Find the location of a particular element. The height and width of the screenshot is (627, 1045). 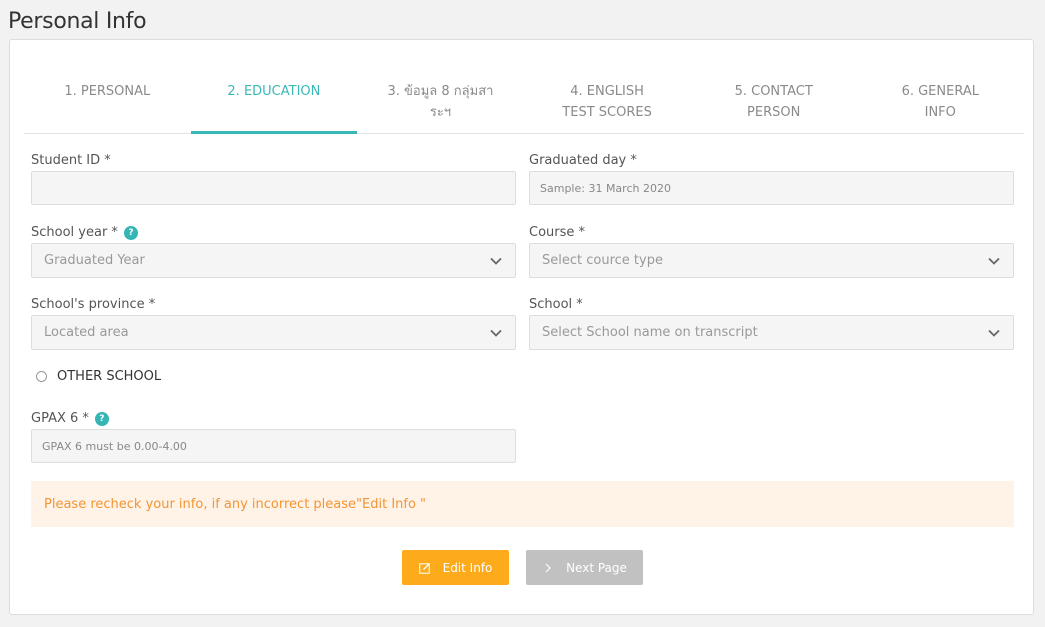

school-province-label-text: School's province * is located at coordinates (93, 304).